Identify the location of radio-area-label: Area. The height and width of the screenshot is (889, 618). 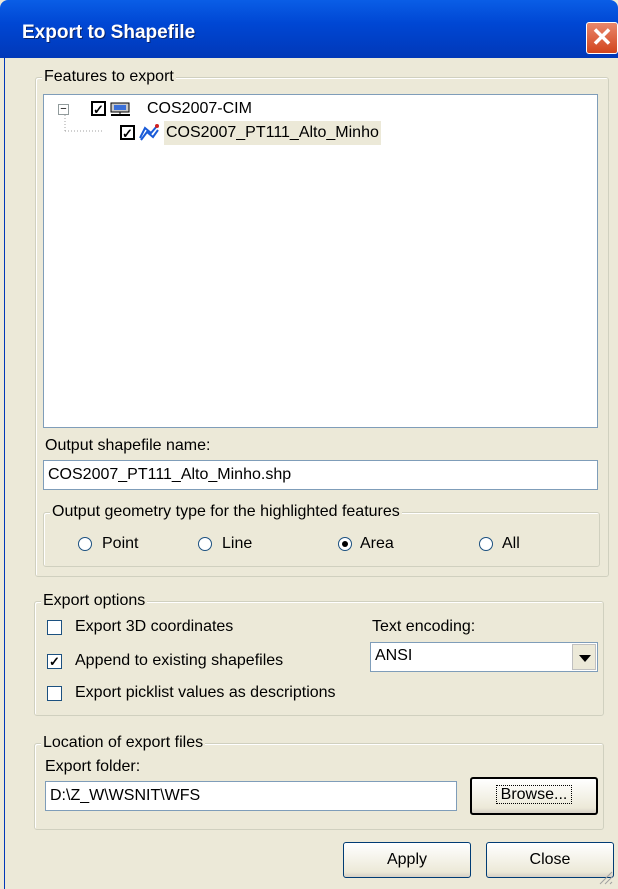
(377, 543).